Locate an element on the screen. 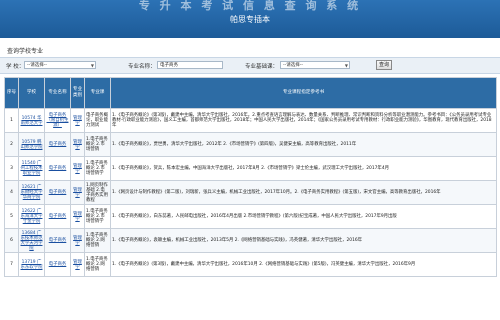 This screenshot has height=320, width=500. col-header-school: 学校 is located at coordinates (31, 93).